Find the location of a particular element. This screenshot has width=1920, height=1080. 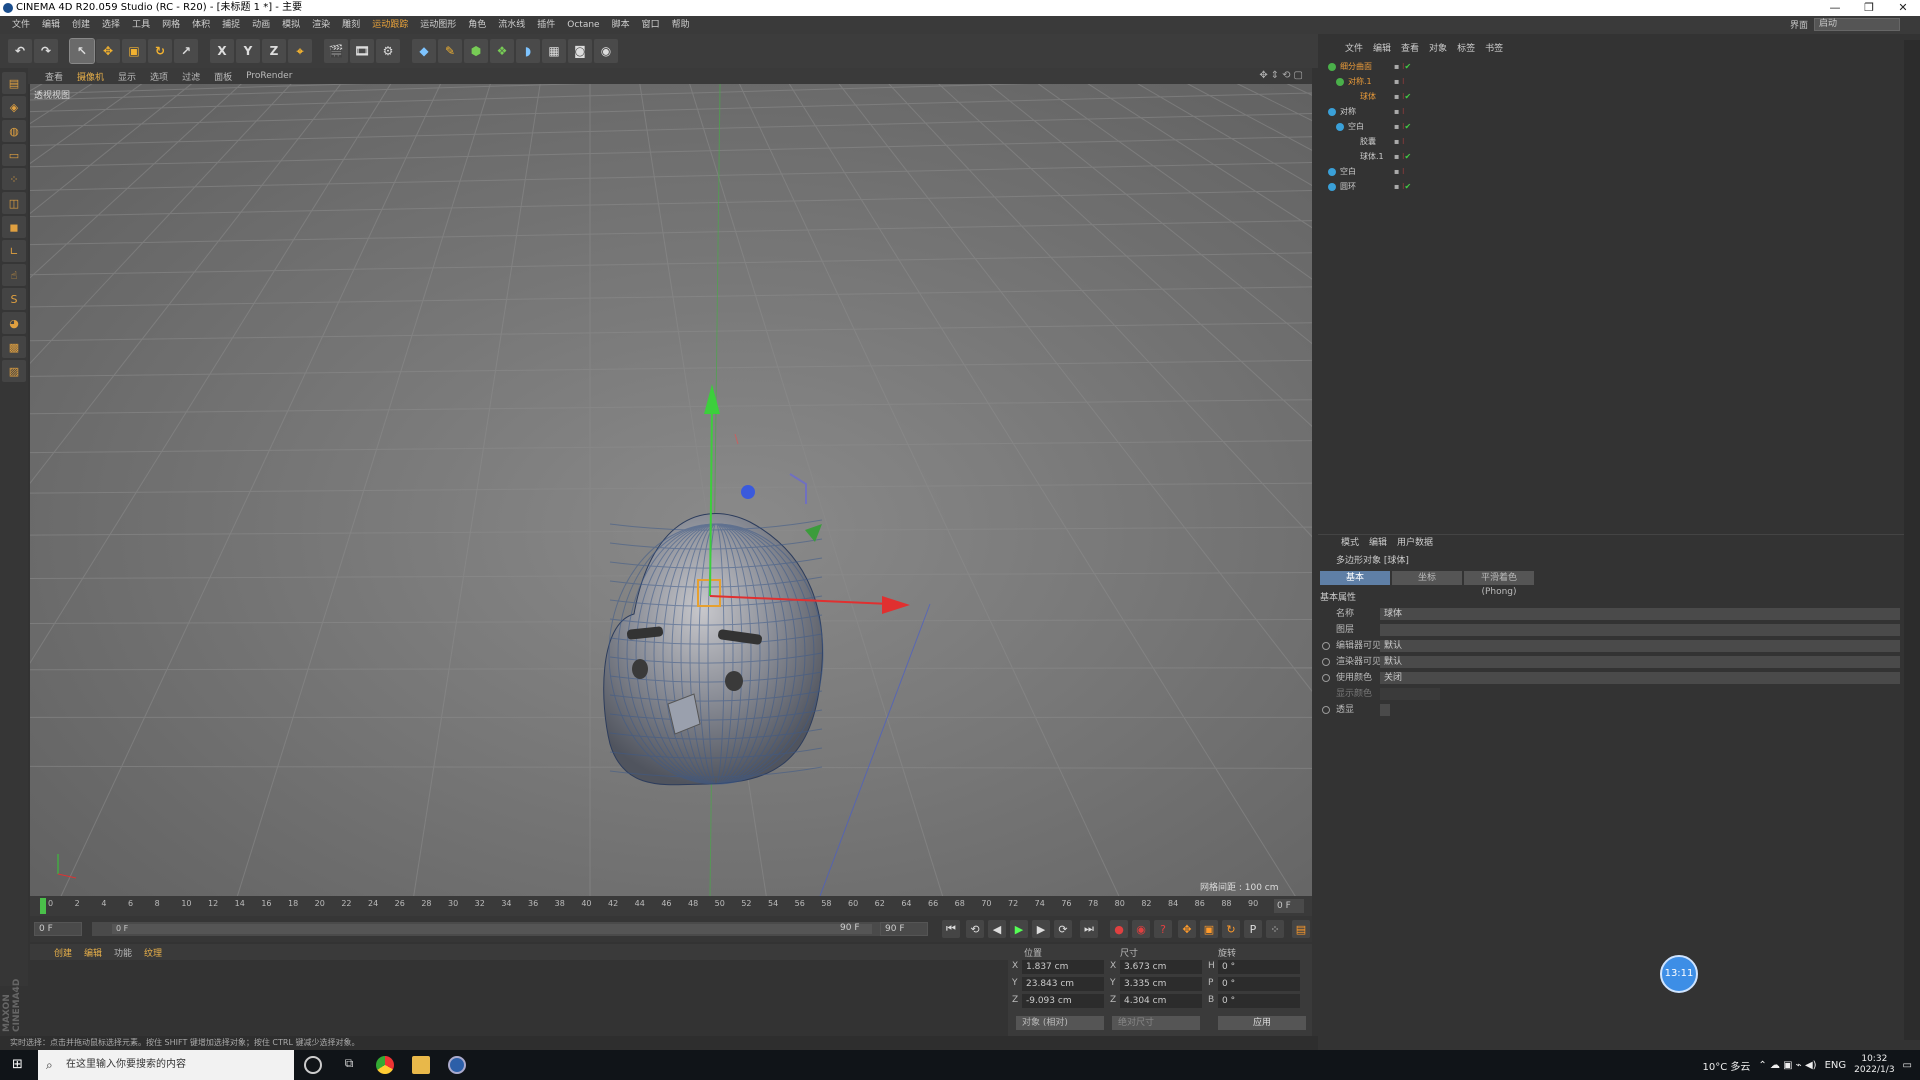

object-menu-file: 文件 is located at coordinates (1354, 47).